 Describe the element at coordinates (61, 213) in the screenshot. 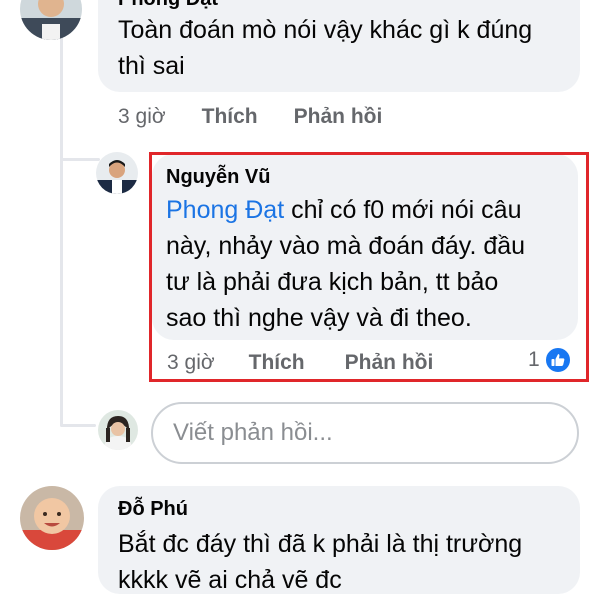

I see `thread-line` at that location.